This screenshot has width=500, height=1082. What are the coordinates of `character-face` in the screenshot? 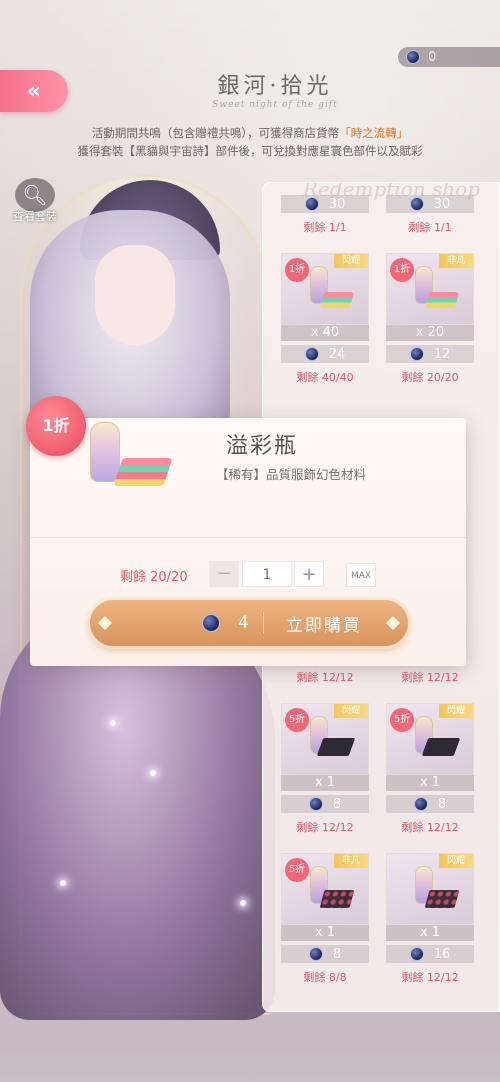 It's located at (135, 295).